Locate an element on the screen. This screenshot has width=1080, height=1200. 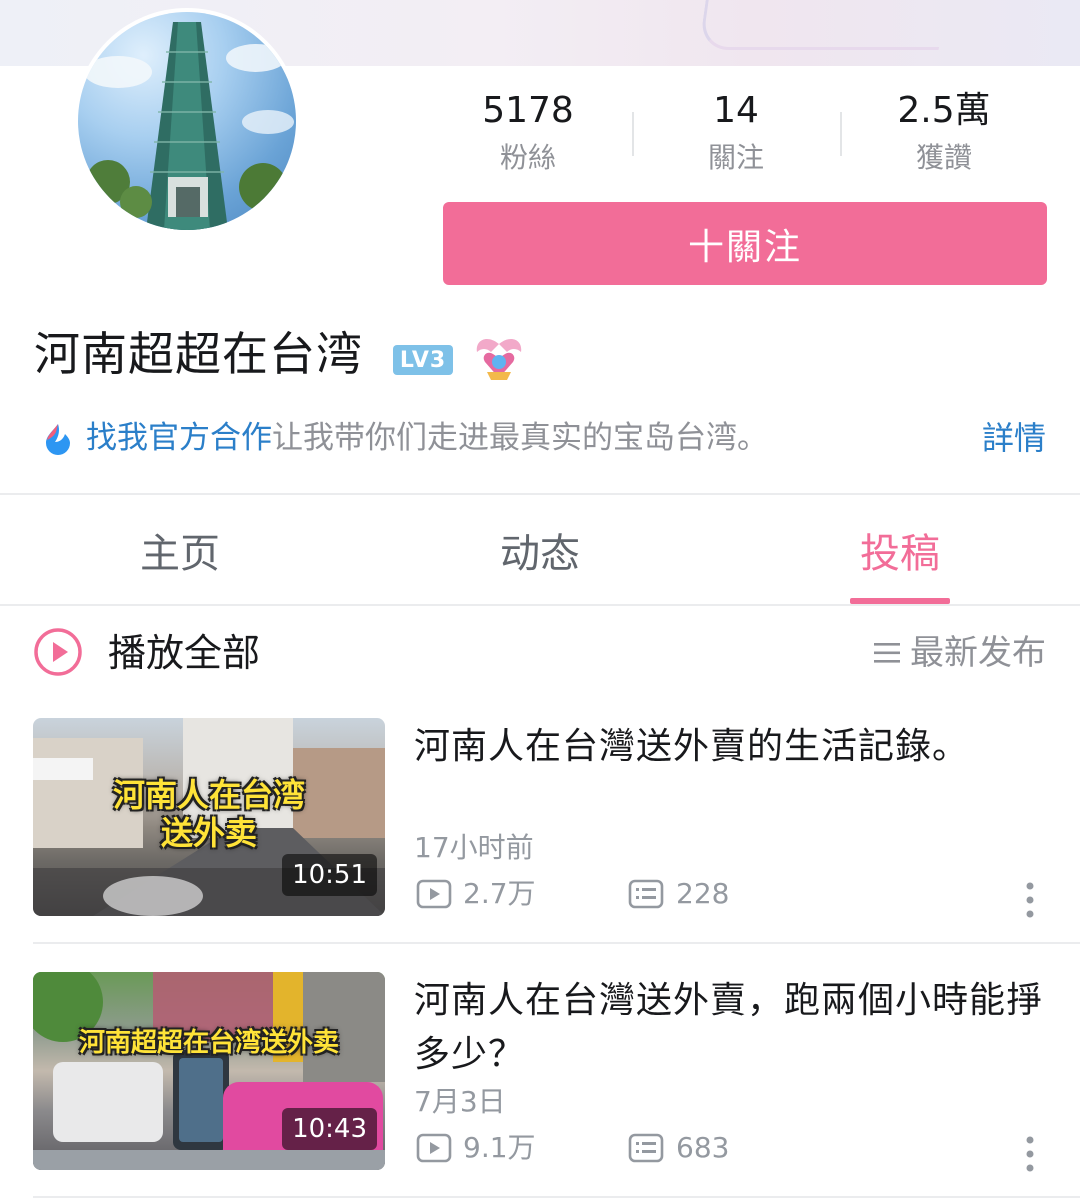
thumbnail-caption: 送外卖 is located at coordinates (208, 833).